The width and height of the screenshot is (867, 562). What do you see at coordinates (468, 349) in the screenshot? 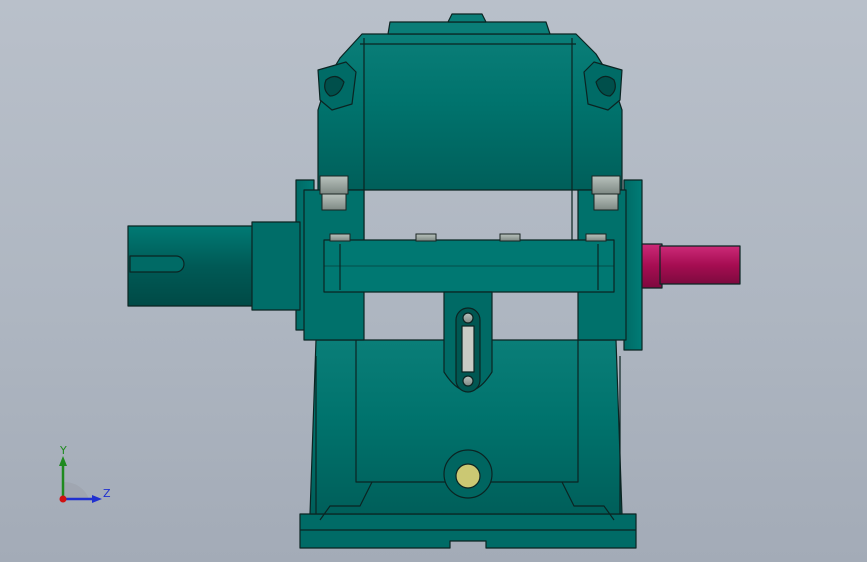
I see `oil-level-glass` at bounding box center [468, 349].